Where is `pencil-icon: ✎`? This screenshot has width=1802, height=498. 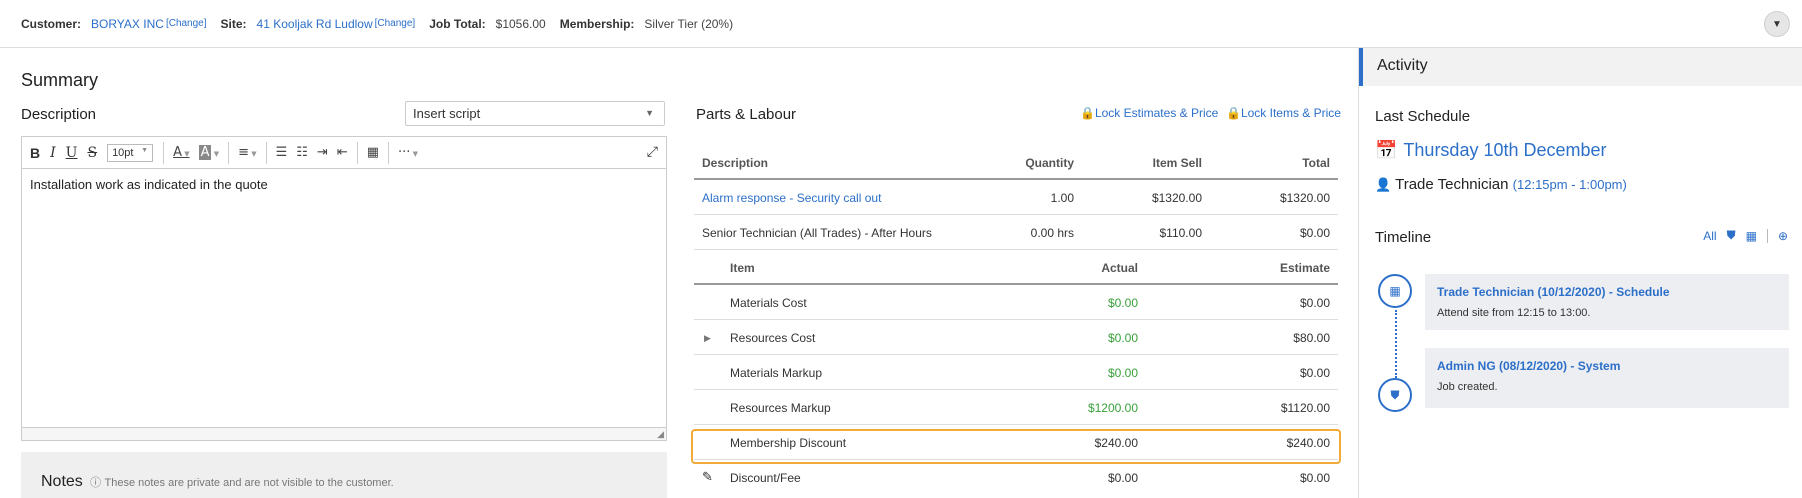
pencil-icon: ✎ is located at coordinates (707, 477).